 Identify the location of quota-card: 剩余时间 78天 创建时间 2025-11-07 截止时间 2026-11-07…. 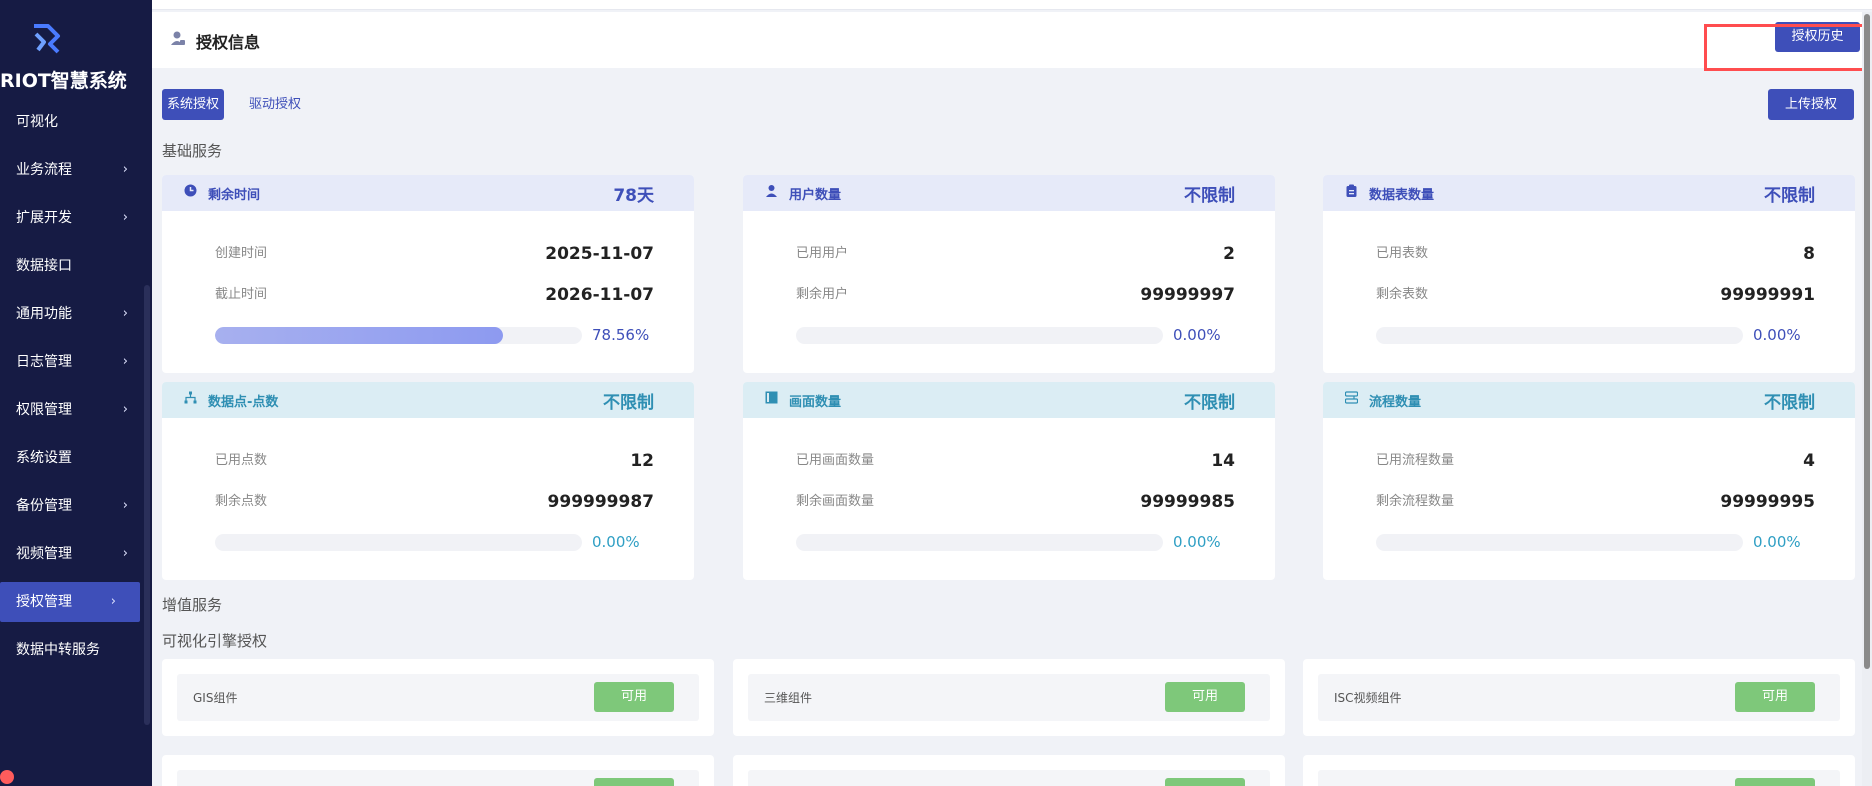
(428, 274).